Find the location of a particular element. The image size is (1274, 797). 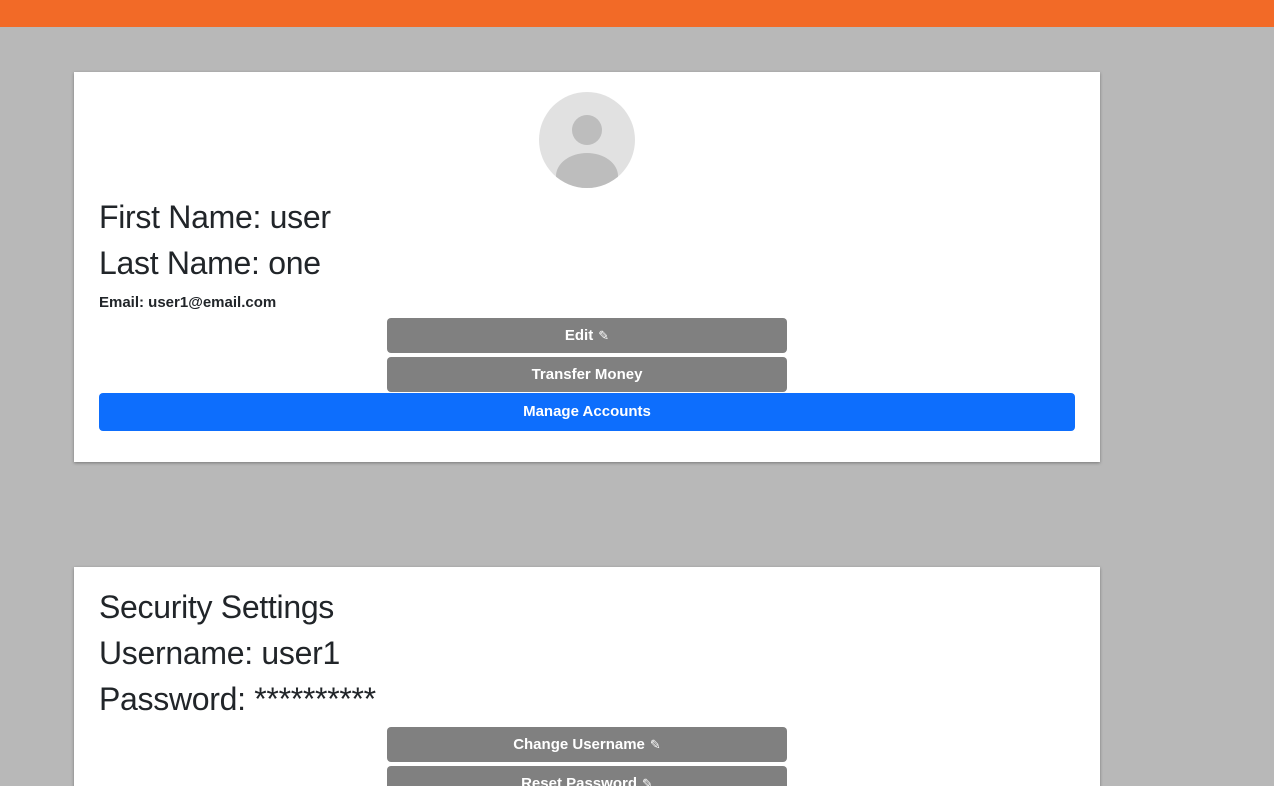

transfer-button-label: Transfer Money is located at coordinates (587, 374).